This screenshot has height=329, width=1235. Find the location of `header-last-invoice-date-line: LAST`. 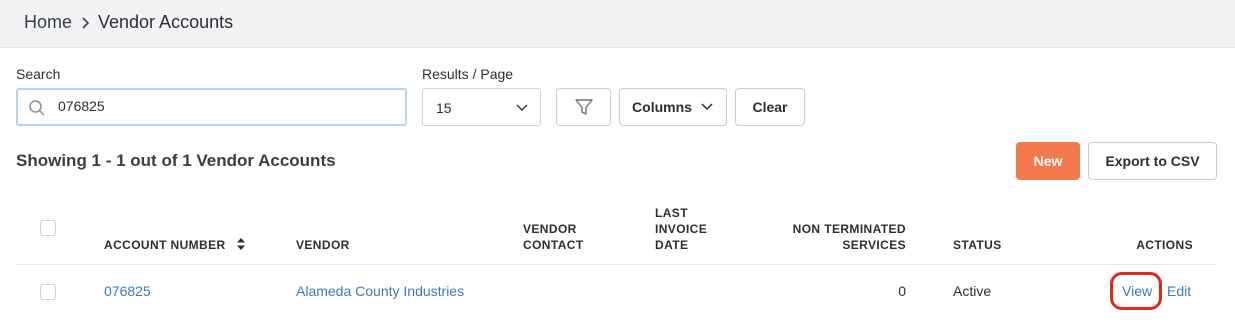

header-last-invoice-date-line: LAST is located at coordinates (671, 213).